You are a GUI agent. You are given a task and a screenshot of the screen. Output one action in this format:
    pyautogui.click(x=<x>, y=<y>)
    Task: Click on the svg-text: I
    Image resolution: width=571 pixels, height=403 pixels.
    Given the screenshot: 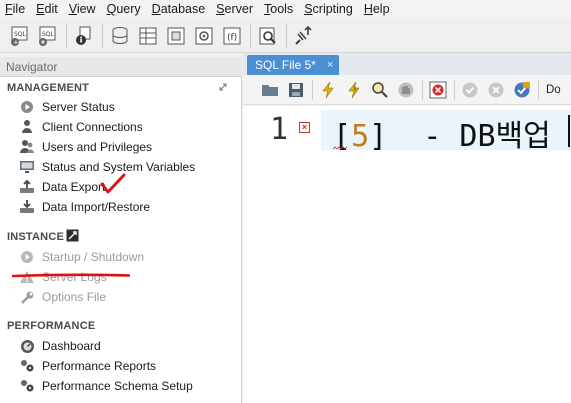 What is the action you would take?
    pyautogui.click(x=355, y=89)
    